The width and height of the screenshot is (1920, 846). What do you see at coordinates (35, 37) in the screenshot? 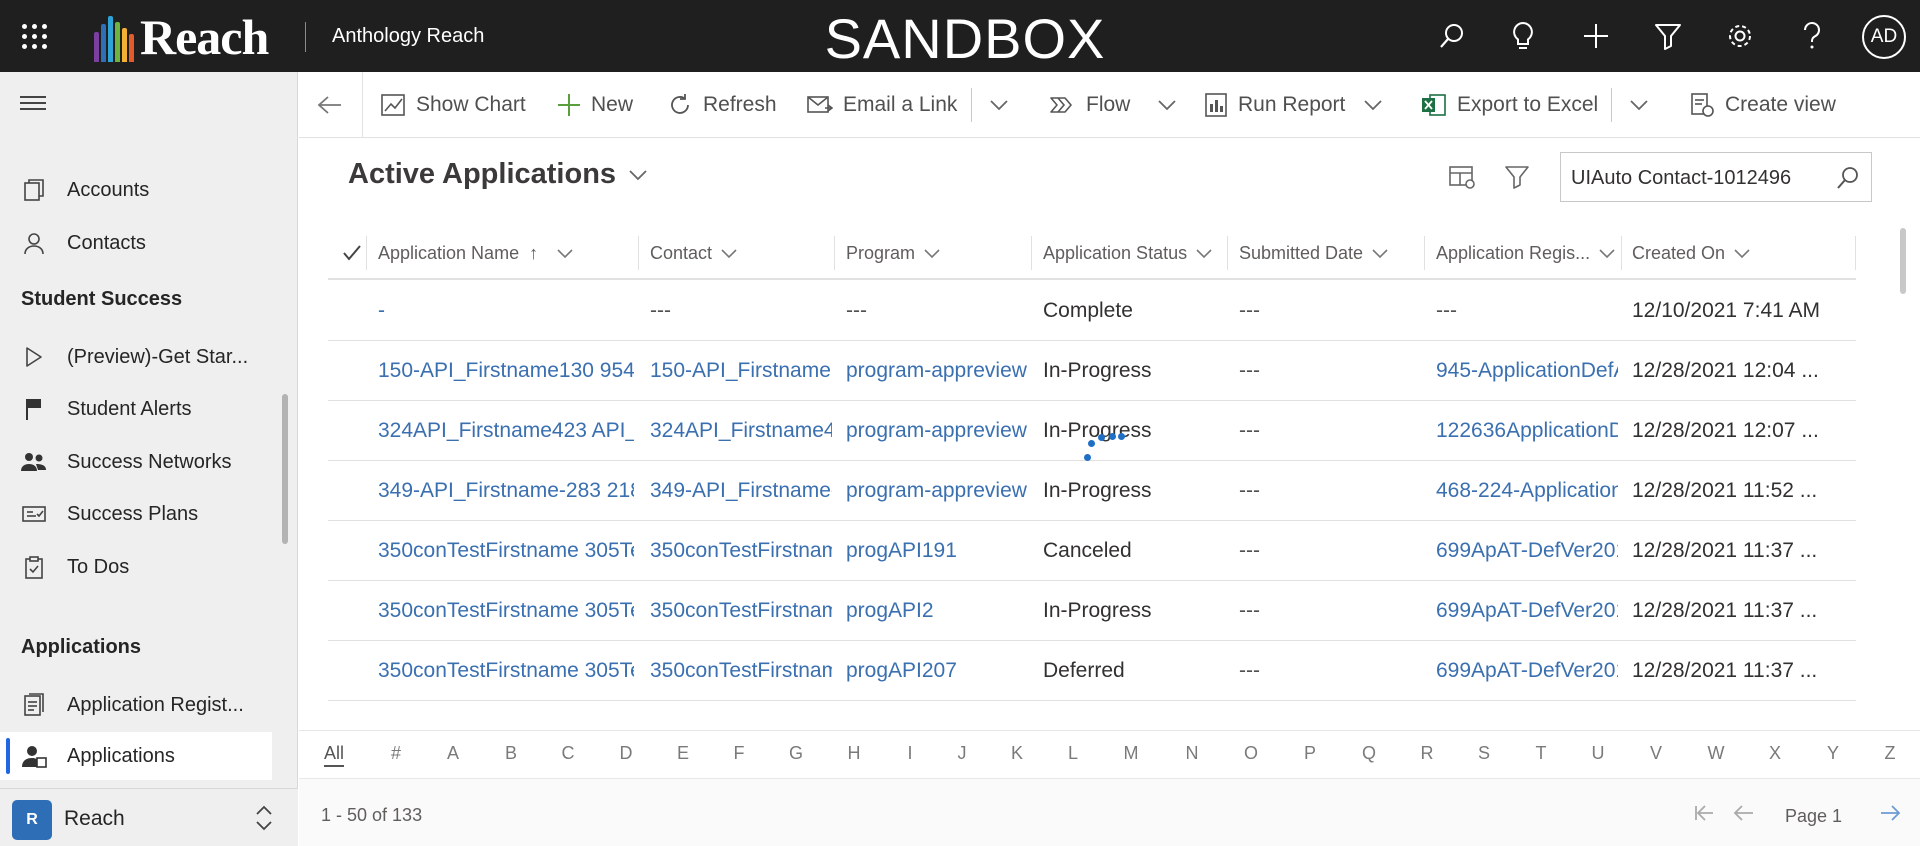
I see `app-launcher-icon` at bounding box center [35, 37].